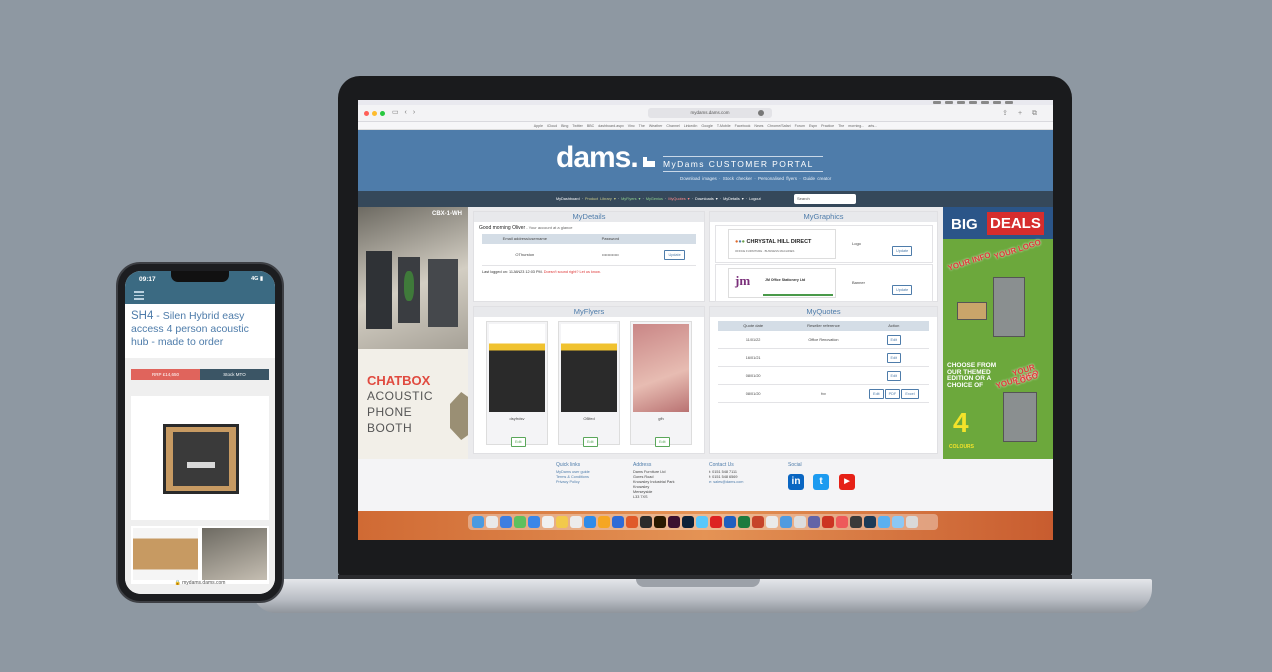  Describe the element at coordinates (755, 199) in the screenshot. I see `nav-item-logout: Logout` at that location.